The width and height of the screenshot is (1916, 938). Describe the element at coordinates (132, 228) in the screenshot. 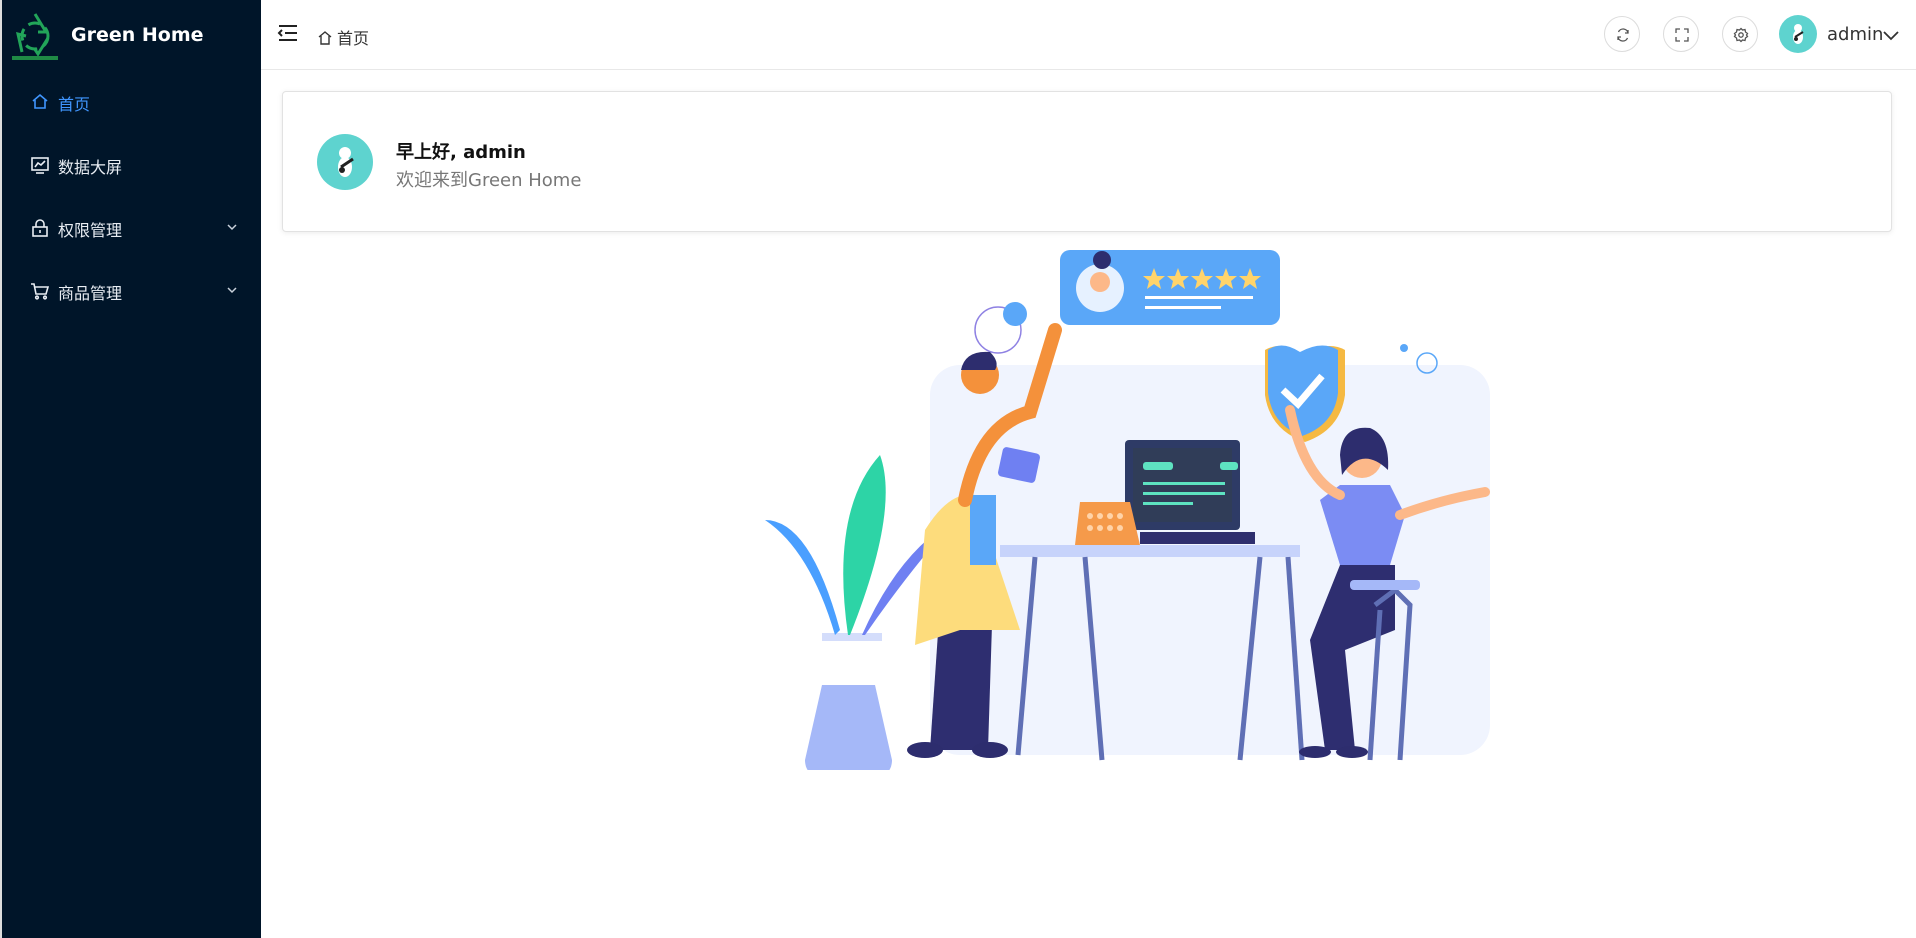

I see `sidebar-item-permissions: 权限管理` at that location.